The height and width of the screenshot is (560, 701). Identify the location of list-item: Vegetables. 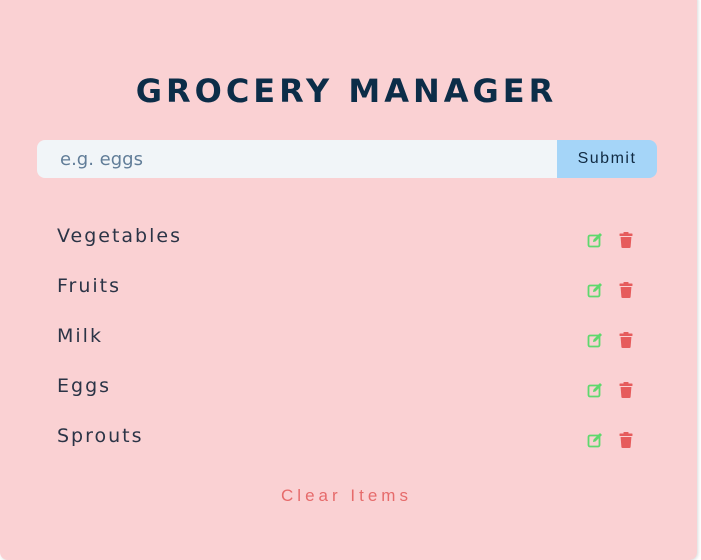
(349, 245).